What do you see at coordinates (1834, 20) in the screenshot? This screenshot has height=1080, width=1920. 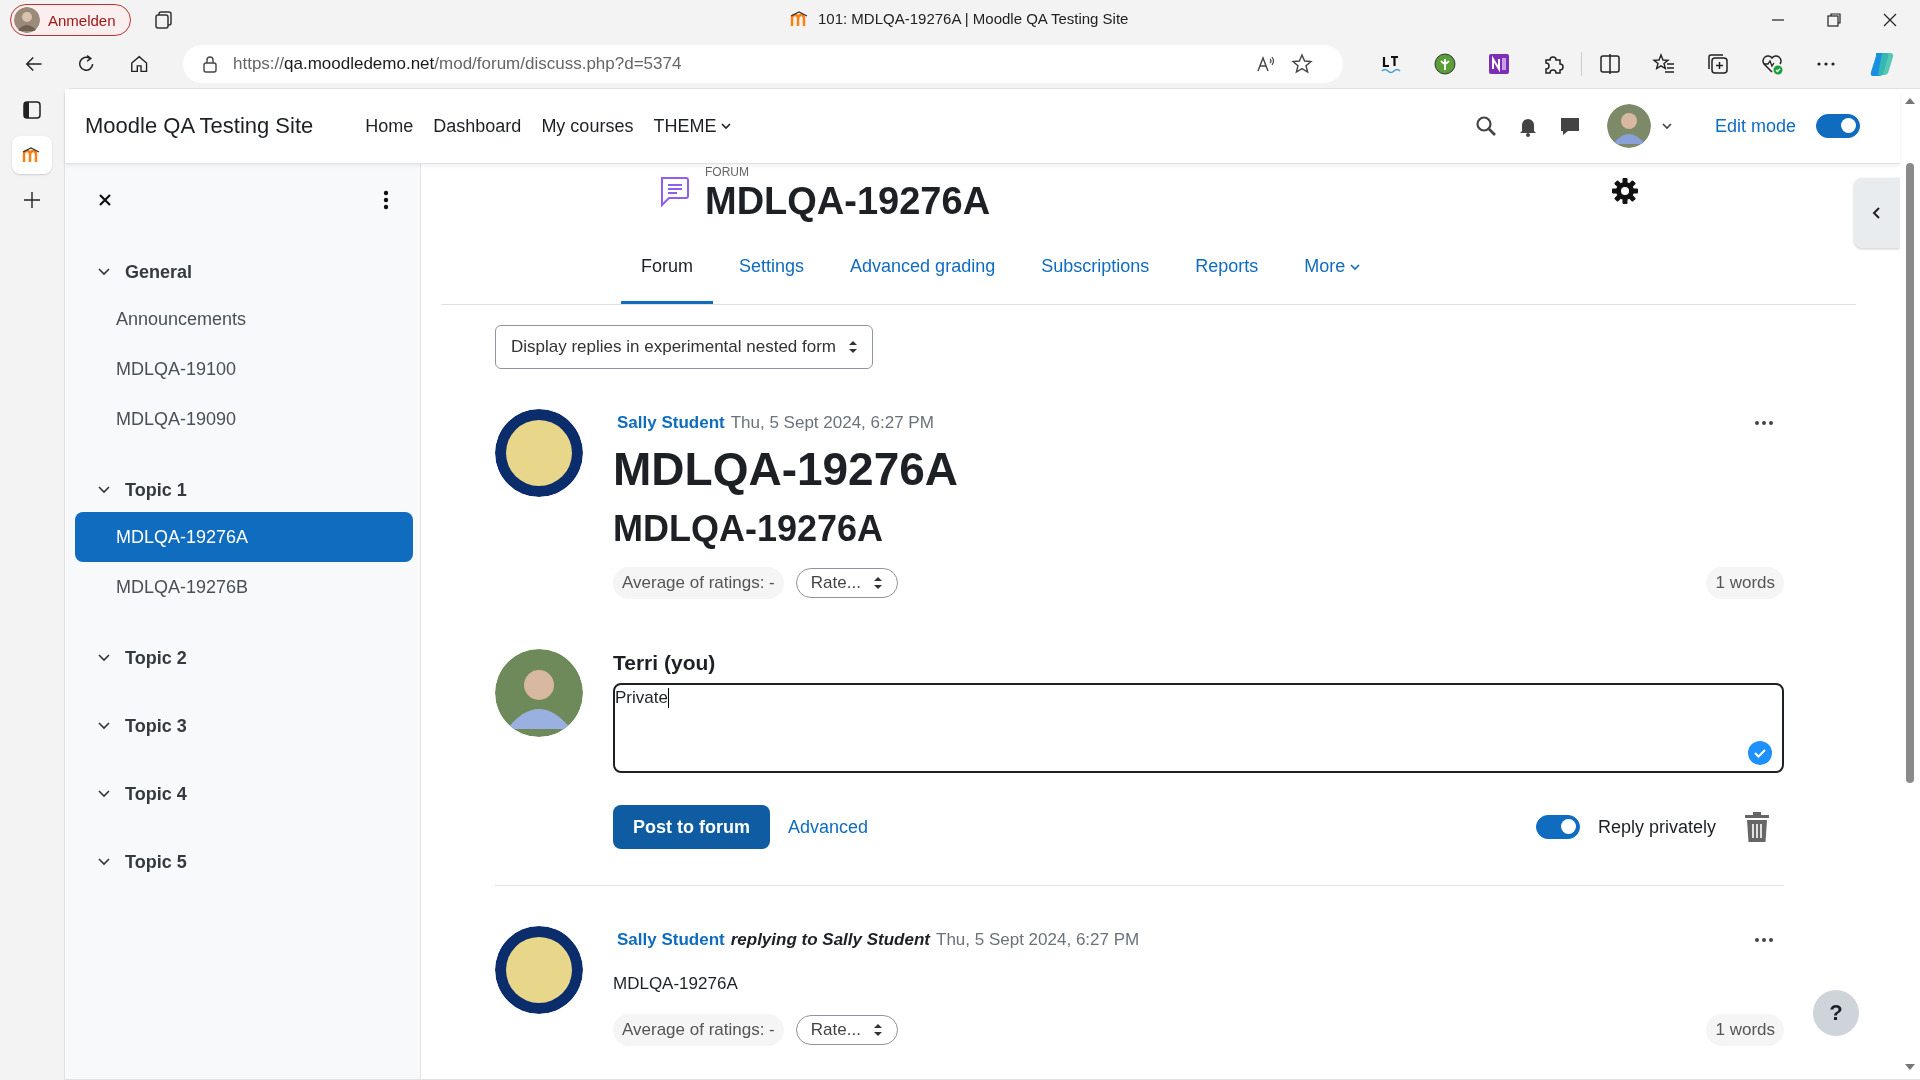 I see `restore-icon` at bounding box center [1834, 20].